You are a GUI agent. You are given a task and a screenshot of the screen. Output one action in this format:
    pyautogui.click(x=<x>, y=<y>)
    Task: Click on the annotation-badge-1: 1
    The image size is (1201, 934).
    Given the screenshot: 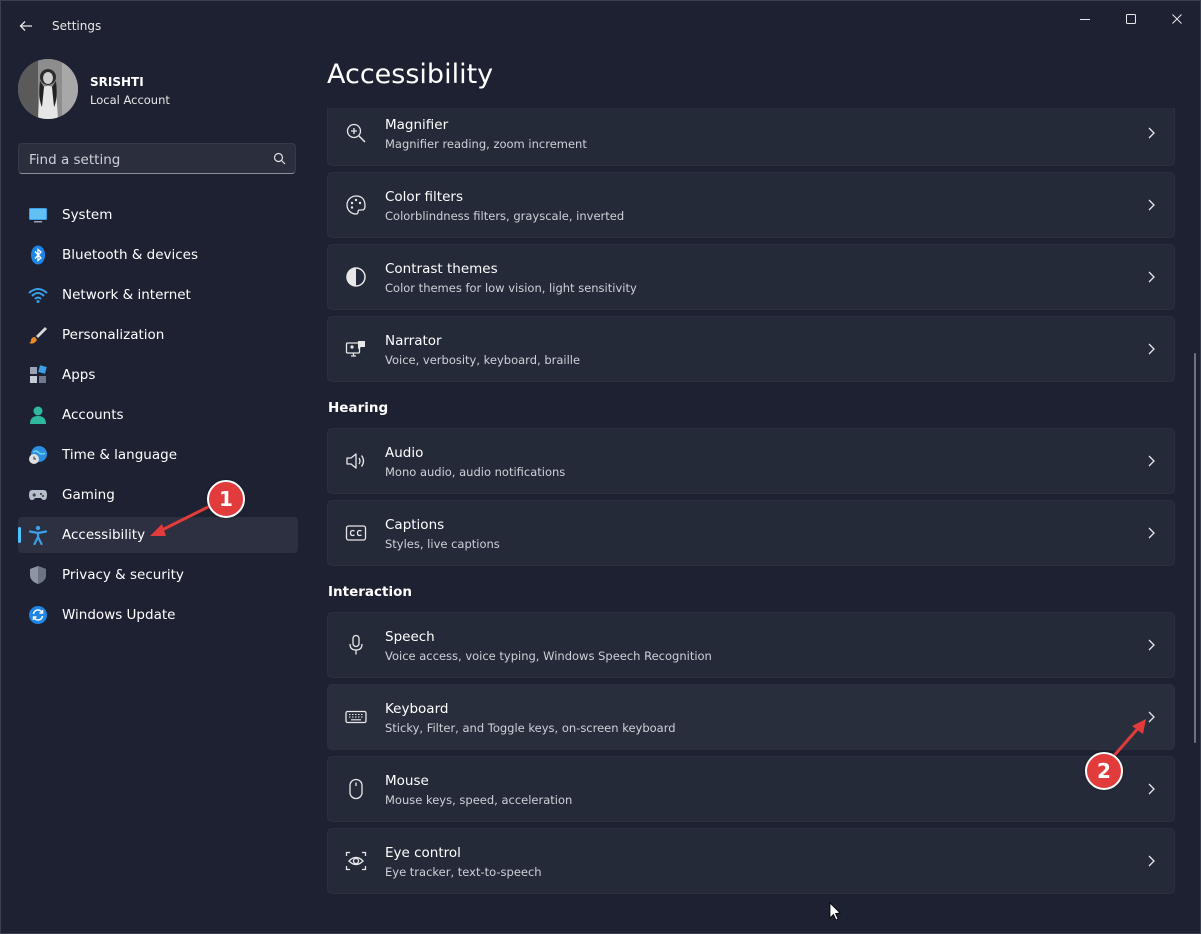 What is the action you would take?
    pyautogui.click(x=226, y=499)
    